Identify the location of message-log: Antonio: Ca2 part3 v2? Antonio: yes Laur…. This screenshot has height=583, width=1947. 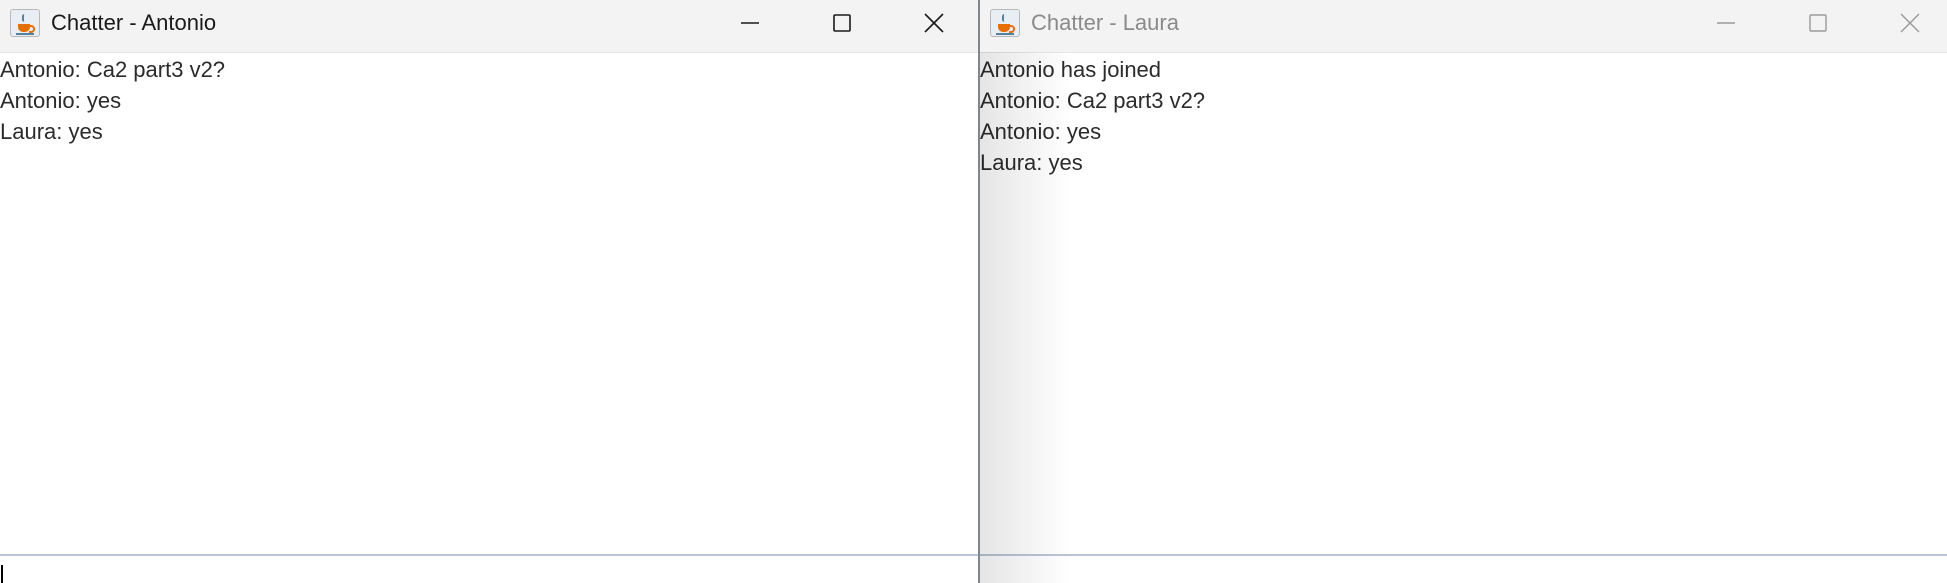
(489, 100).